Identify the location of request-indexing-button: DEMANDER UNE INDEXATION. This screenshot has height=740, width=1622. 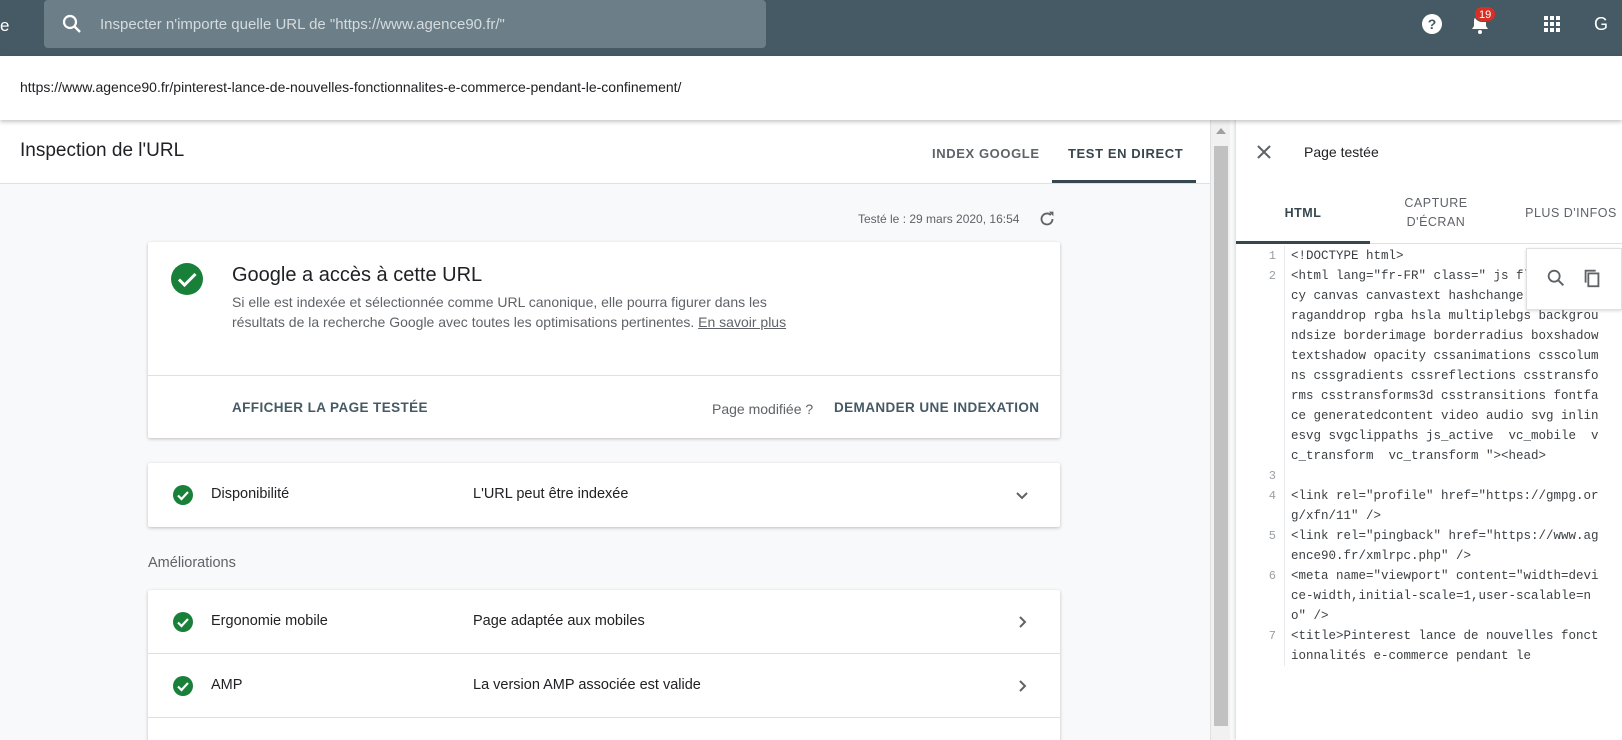
(936, 407).